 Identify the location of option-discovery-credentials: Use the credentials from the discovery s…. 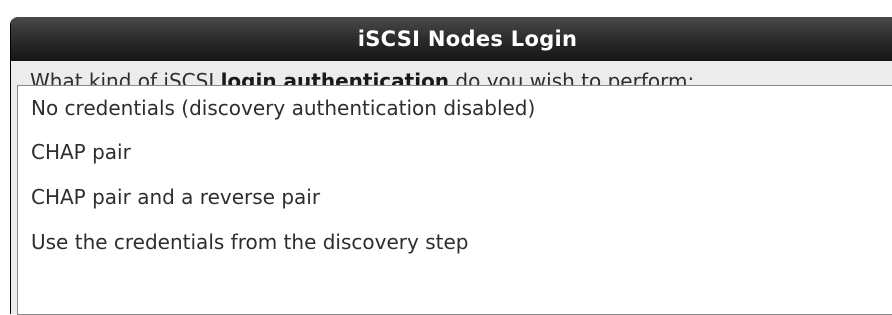
(455, 241).